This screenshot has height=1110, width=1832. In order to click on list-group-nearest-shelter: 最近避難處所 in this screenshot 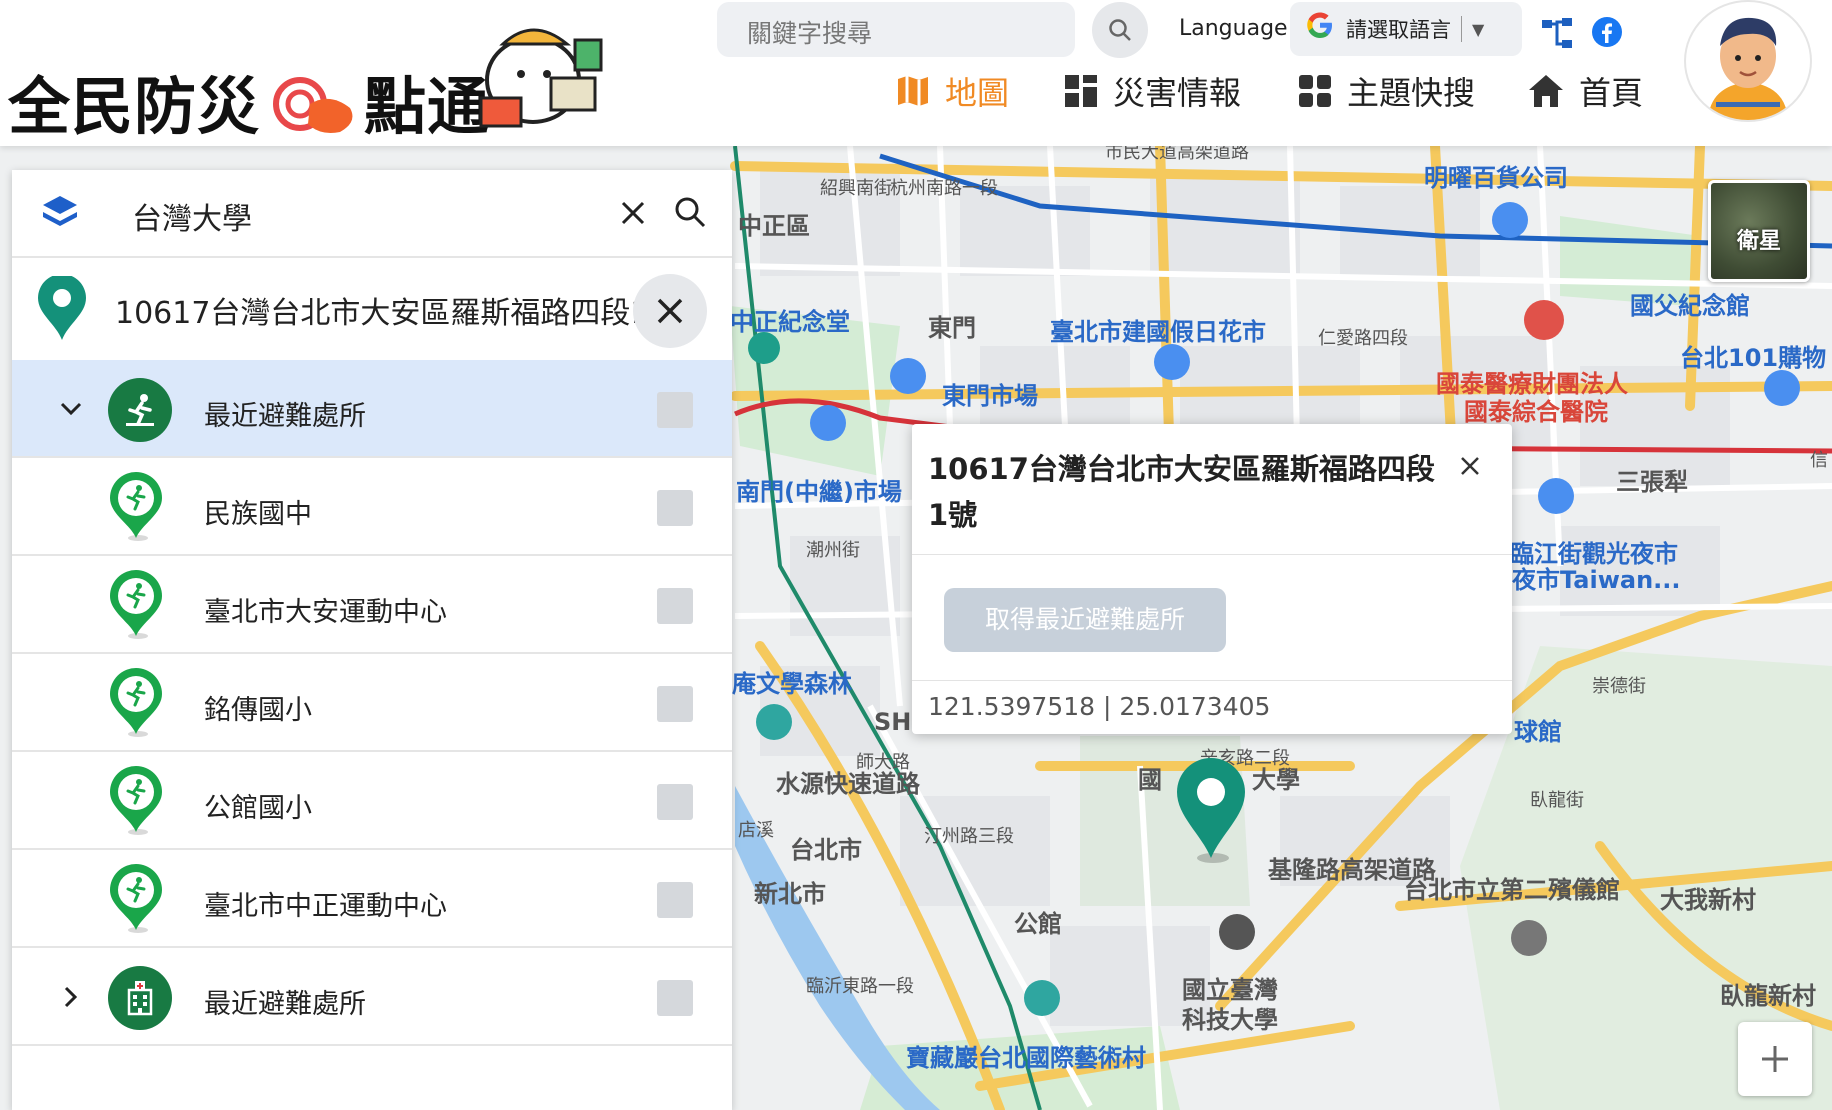, I will do `click(372, 409)`.